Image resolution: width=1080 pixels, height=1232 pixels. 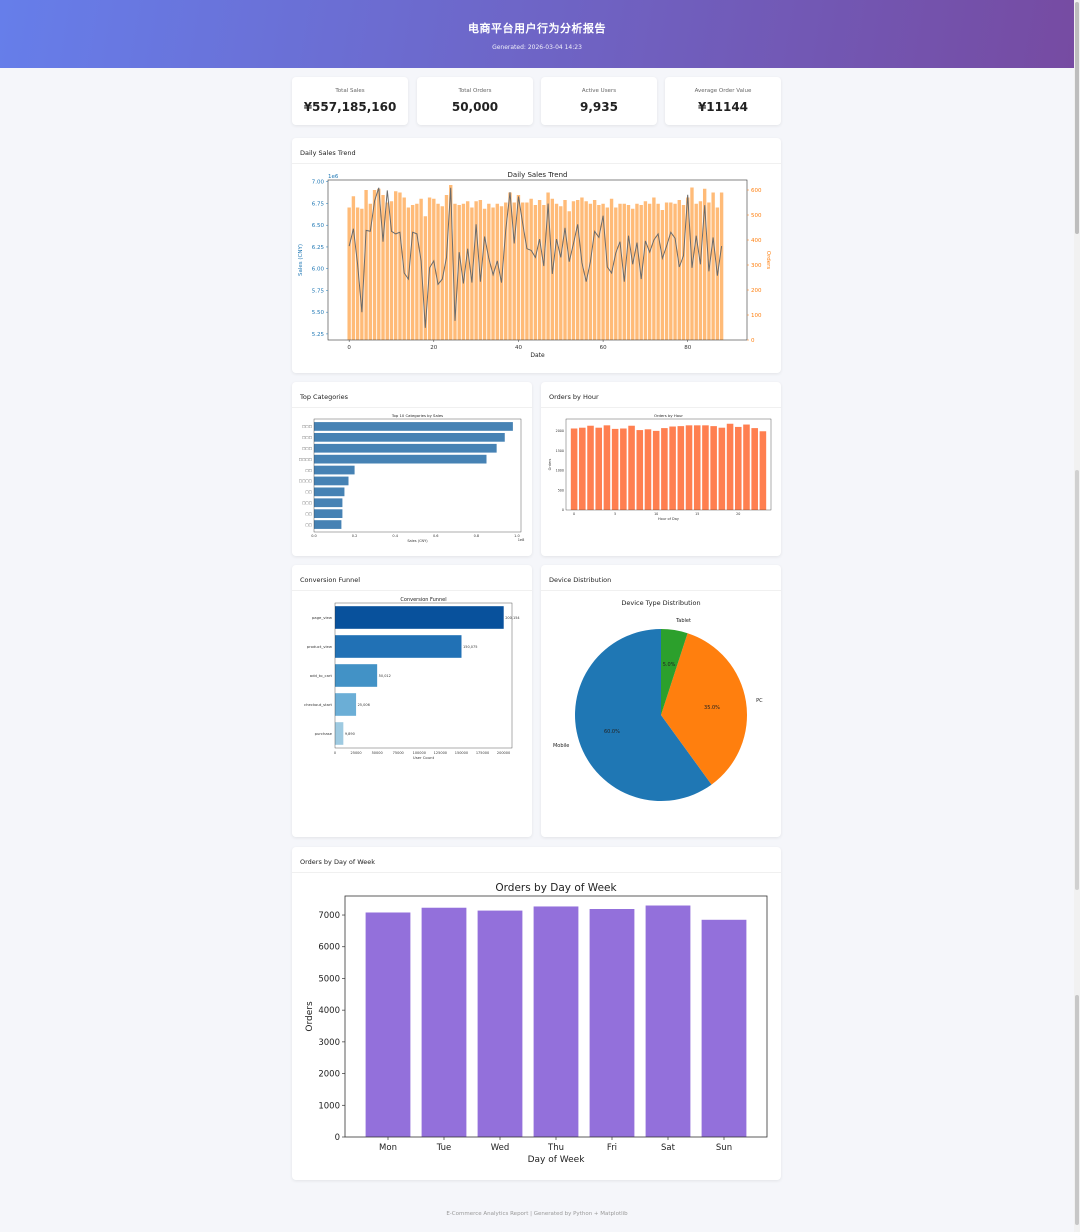 What do you see at coordinates (1077, 118) in the screenshot?
I see `scrollbar-thumb` at bounding box center [1077, 118].